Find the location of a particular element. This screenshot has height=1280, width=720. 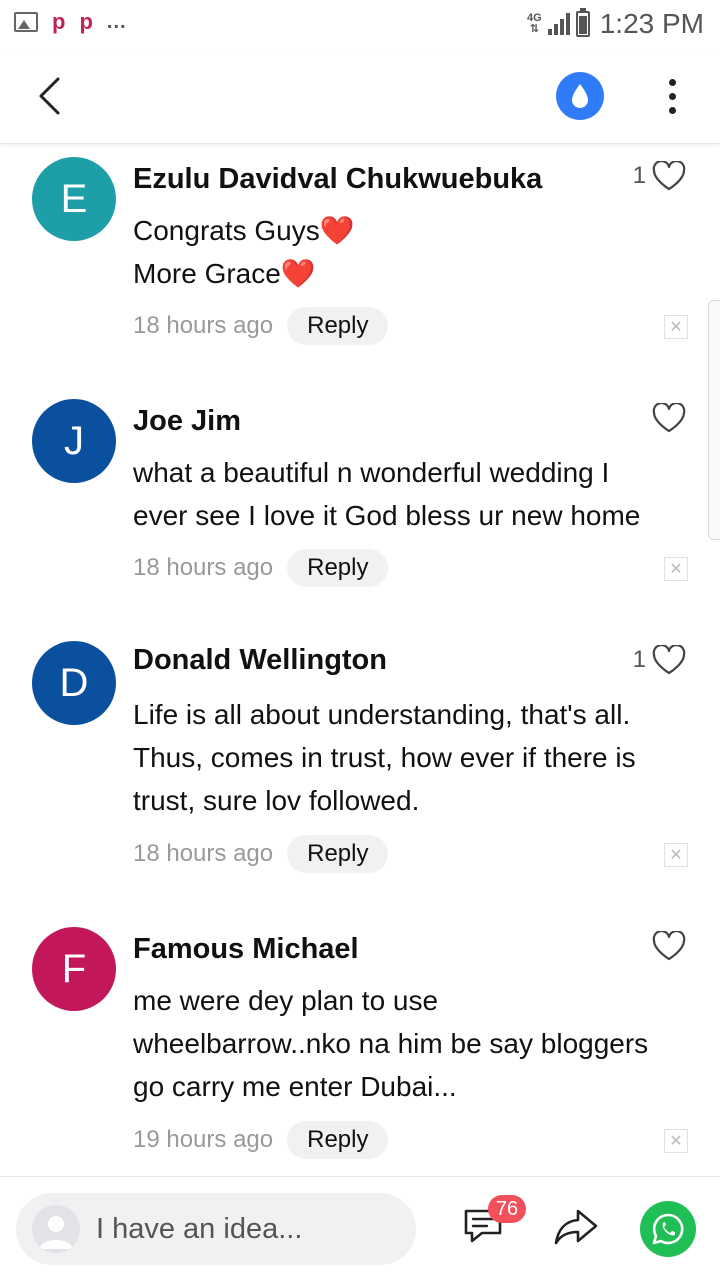

commenter-name: Ezulu Davidval Chukwuebuka is located at coordinates (337, 179).